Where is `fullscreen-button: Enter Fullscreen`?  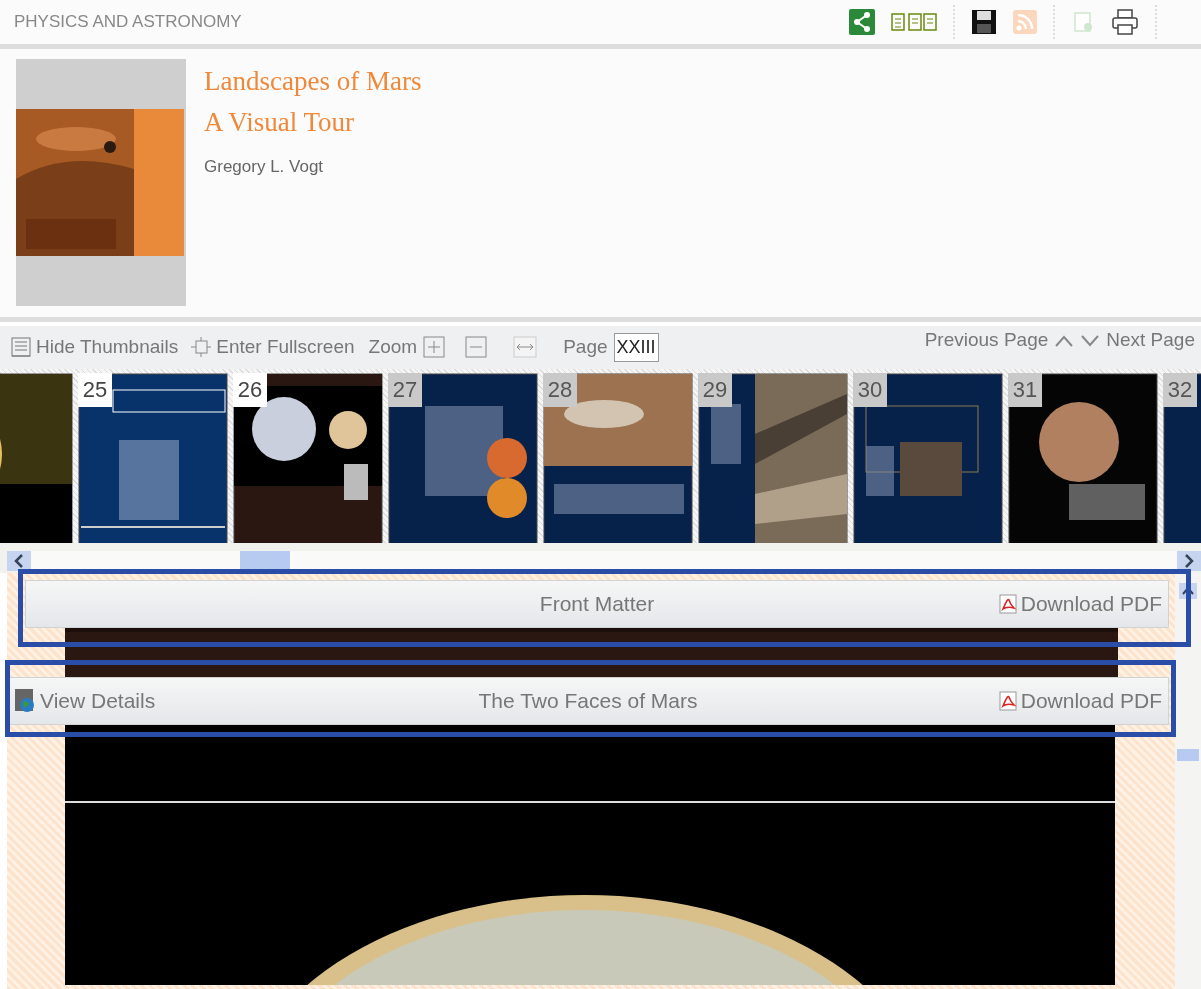 fullscreen-button: Enter Fullscreen is located at coordinates (272, 347).